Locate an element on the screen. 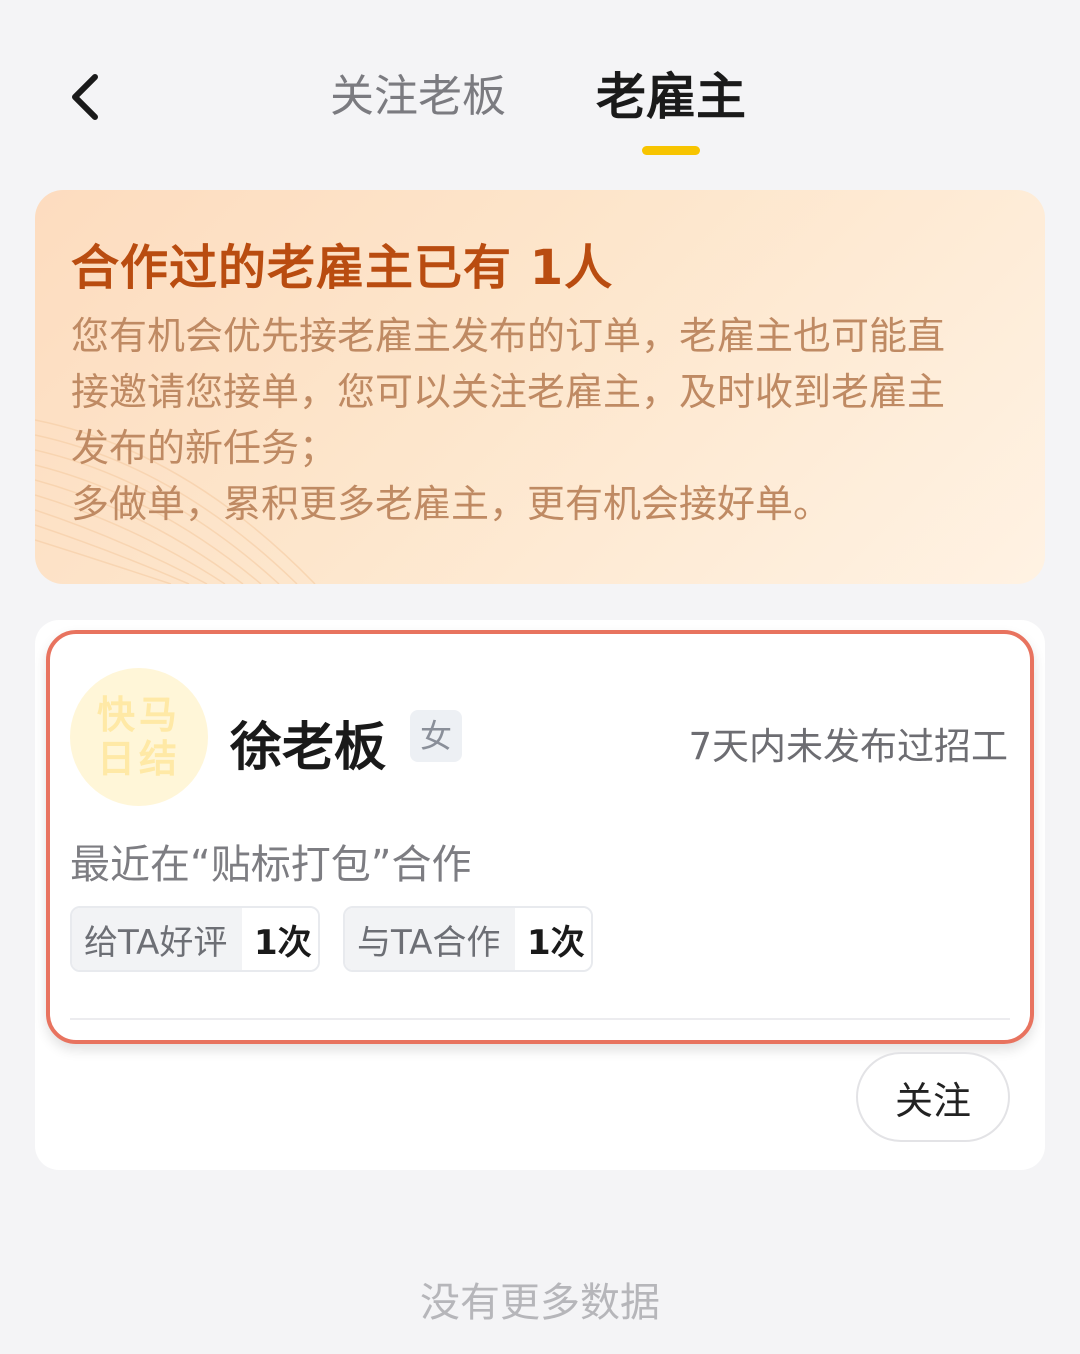 Image resolution: width=1080 pixels, height=1354 pixels. stat-cooperations: 与TA合作 1次 is located at coordinates (468, 939).